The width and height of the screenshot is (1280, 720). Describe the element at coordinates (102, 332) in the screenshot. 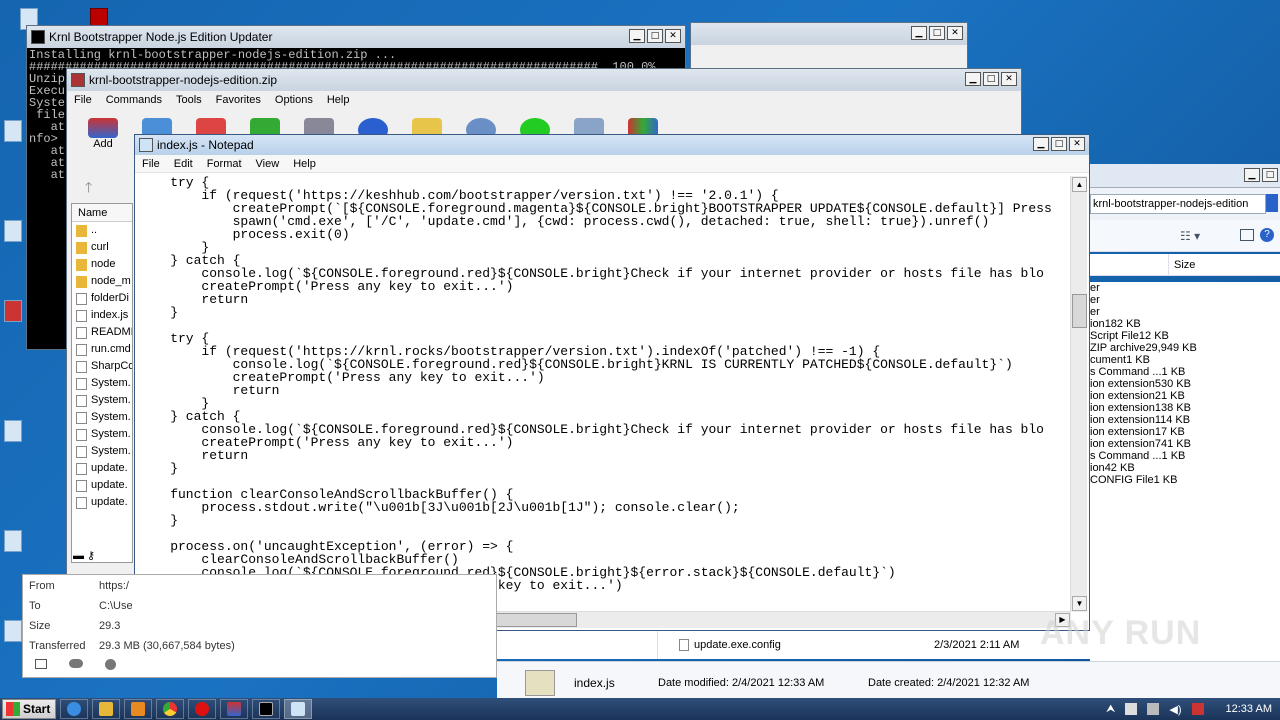

I see `list-item: README` at that location.